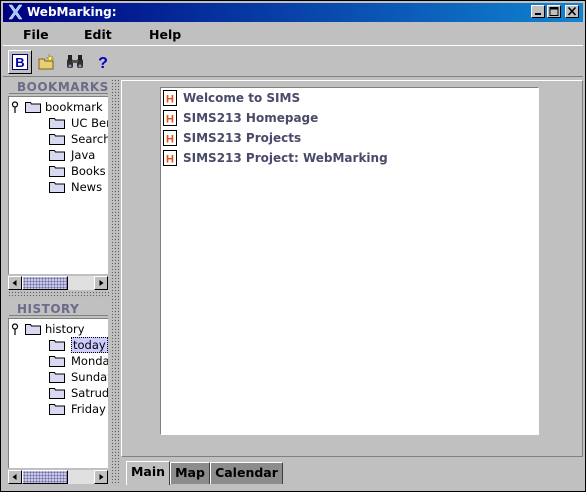 The image size is (586, 492). What do you see at coordinates (148, 473) in the screenshot?
I see `tab-main: Main` at bounding box center [148, 473].